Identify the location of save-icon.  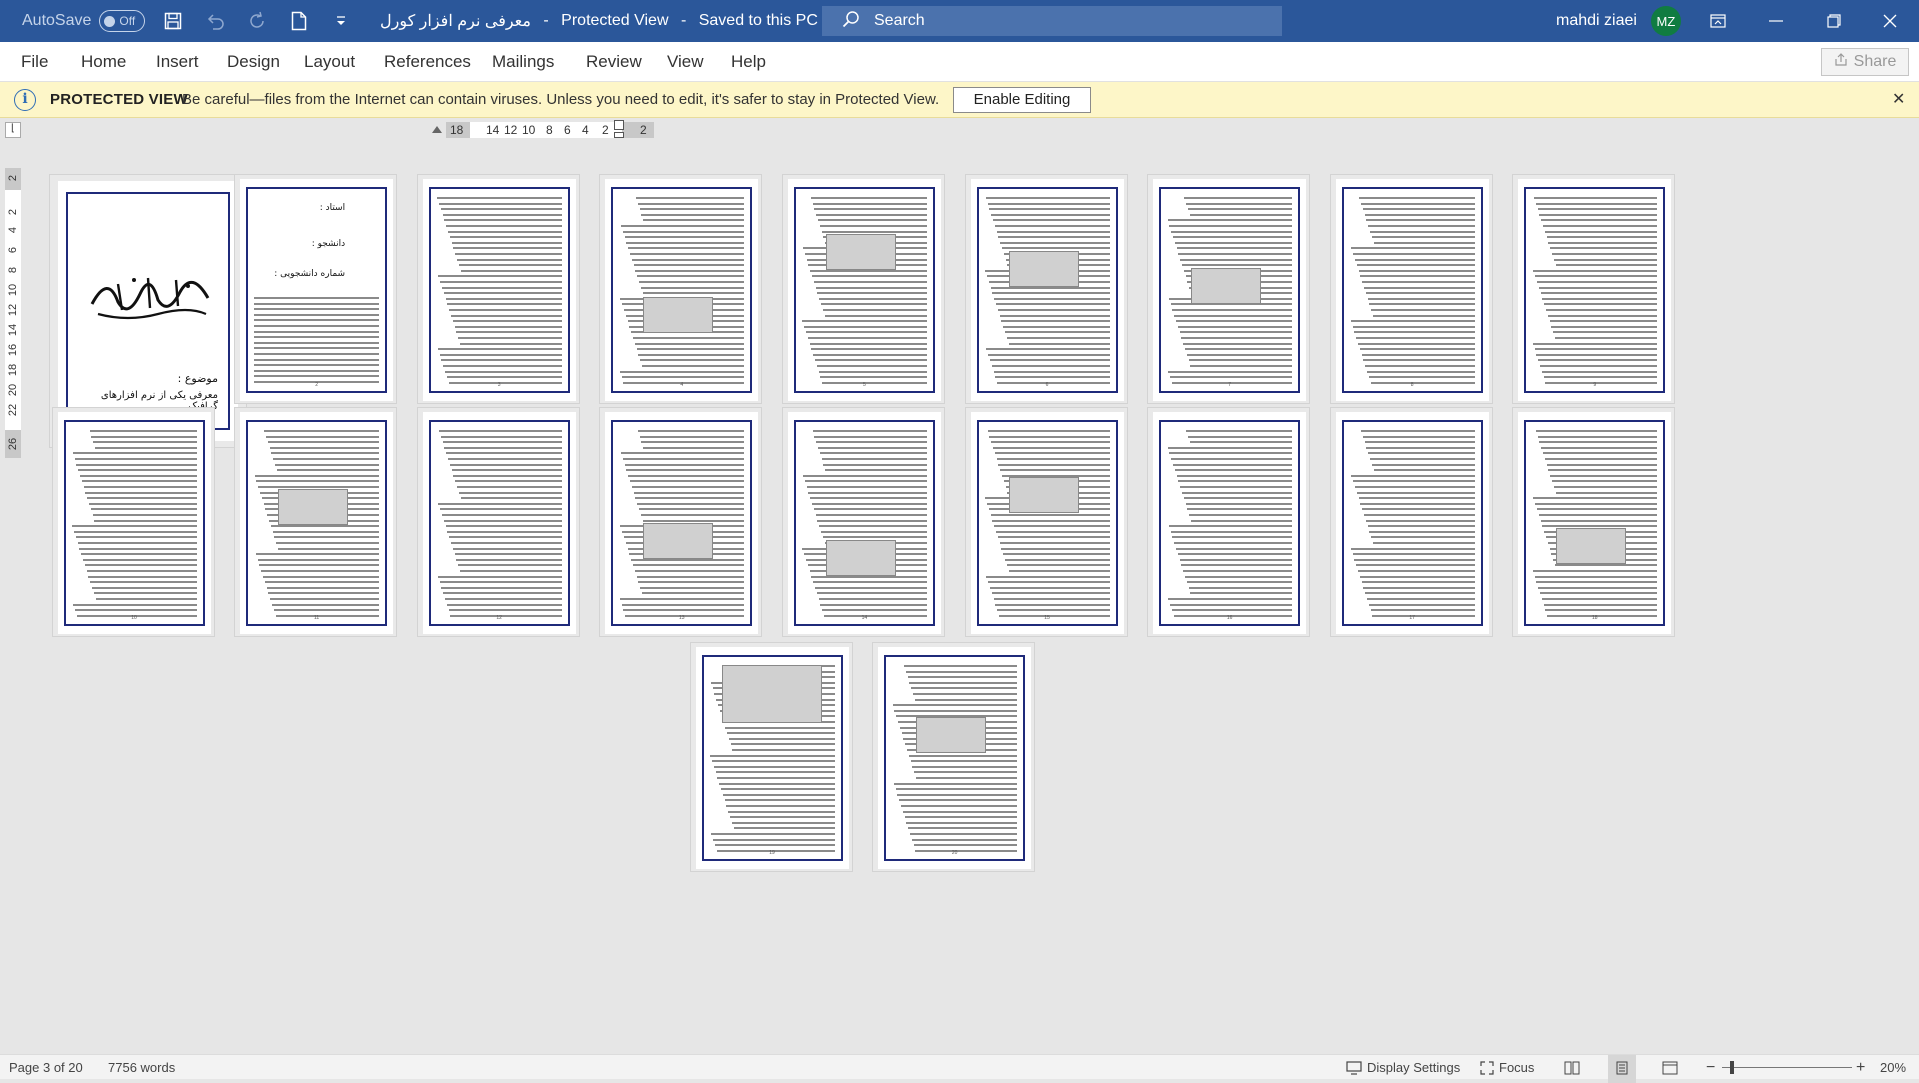
(173, 21).